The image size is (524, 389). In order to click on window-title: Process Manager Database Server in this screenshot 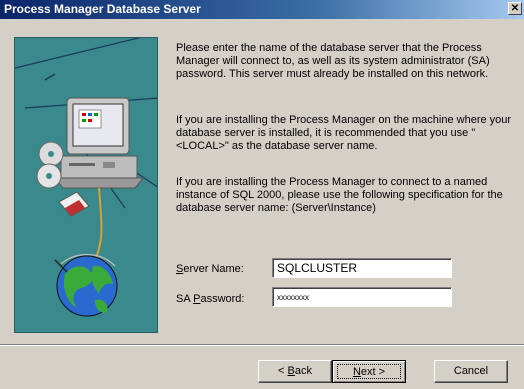, I will do `click(102, 9)`.